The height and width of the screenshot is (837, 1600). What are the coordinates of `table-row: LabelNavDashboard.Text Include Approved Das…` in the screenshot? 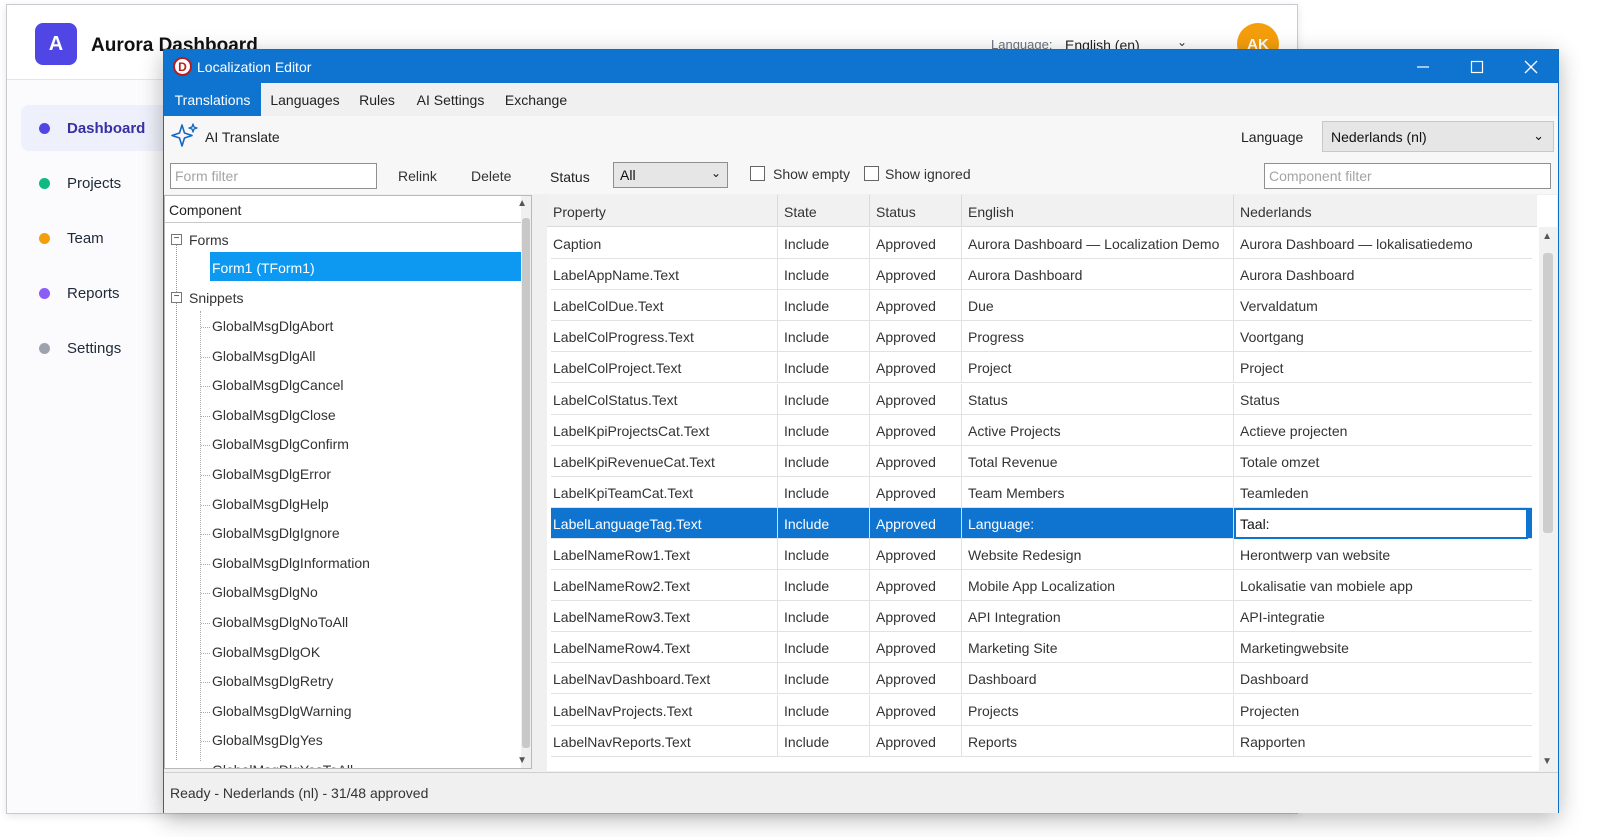 It's located at (1041, 679).